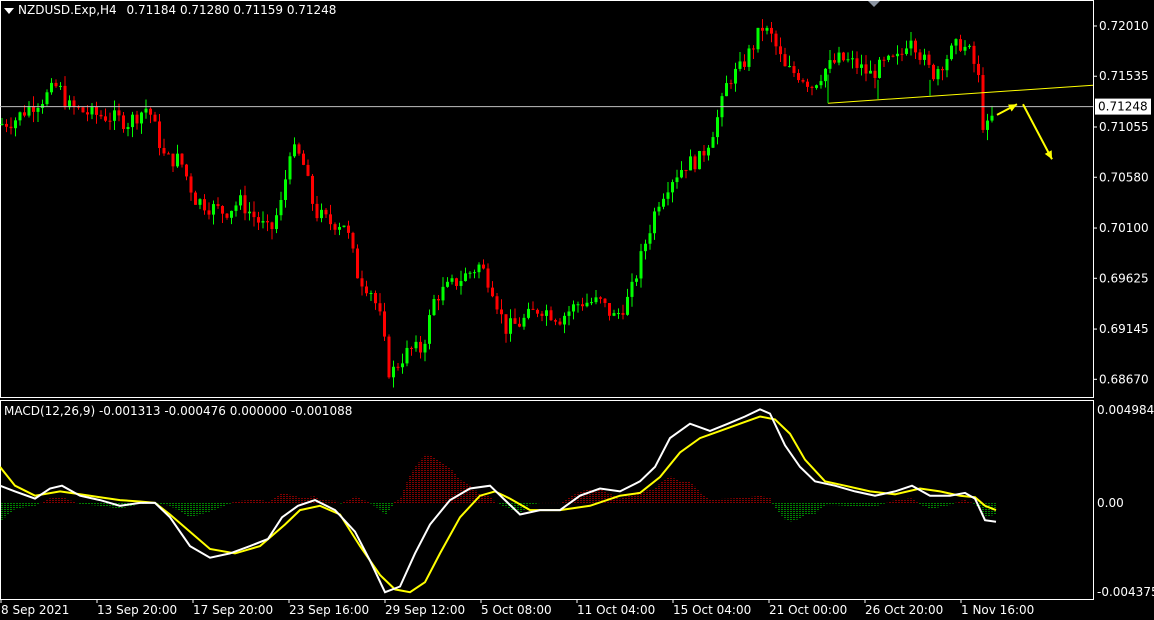 This screenshot has height=620, width=1154. I want to click on price-tick-label: 0.71535, so click(1124, 76).